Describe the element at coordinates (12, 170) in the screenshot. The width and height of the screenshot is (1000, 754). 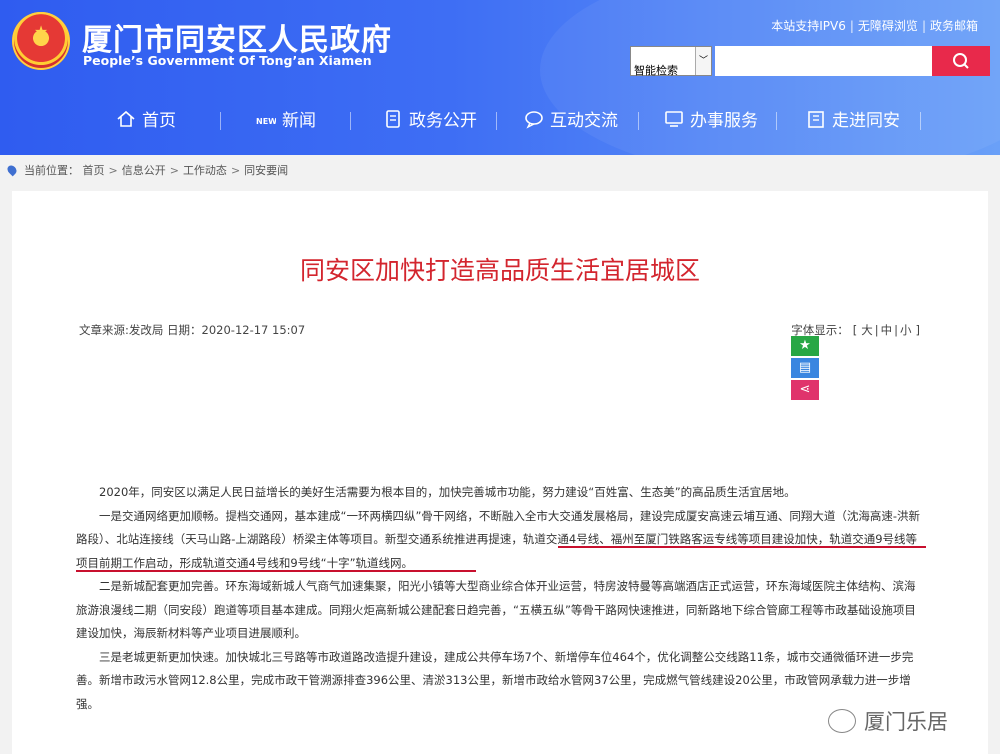
I see `location-pin-icon` at that location.